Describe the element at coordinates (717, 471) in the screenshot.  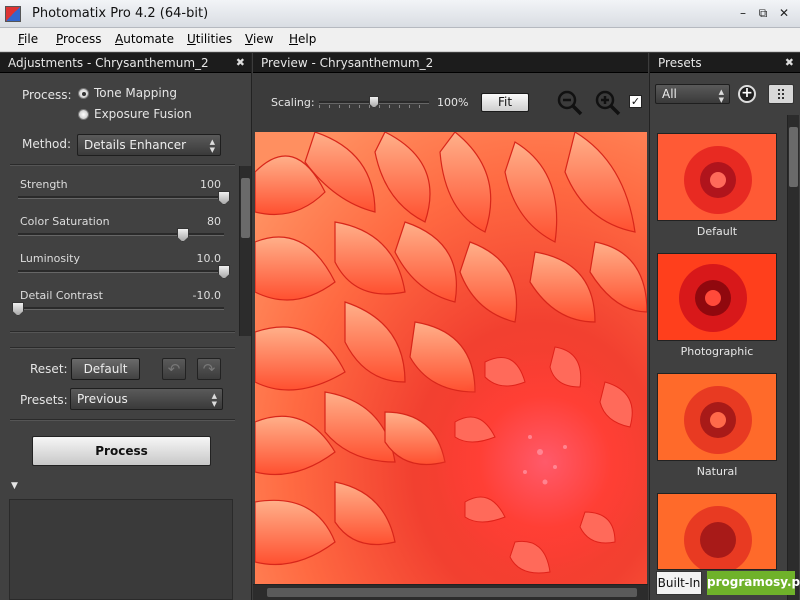
I see `preset-caption: Natural` at that location.